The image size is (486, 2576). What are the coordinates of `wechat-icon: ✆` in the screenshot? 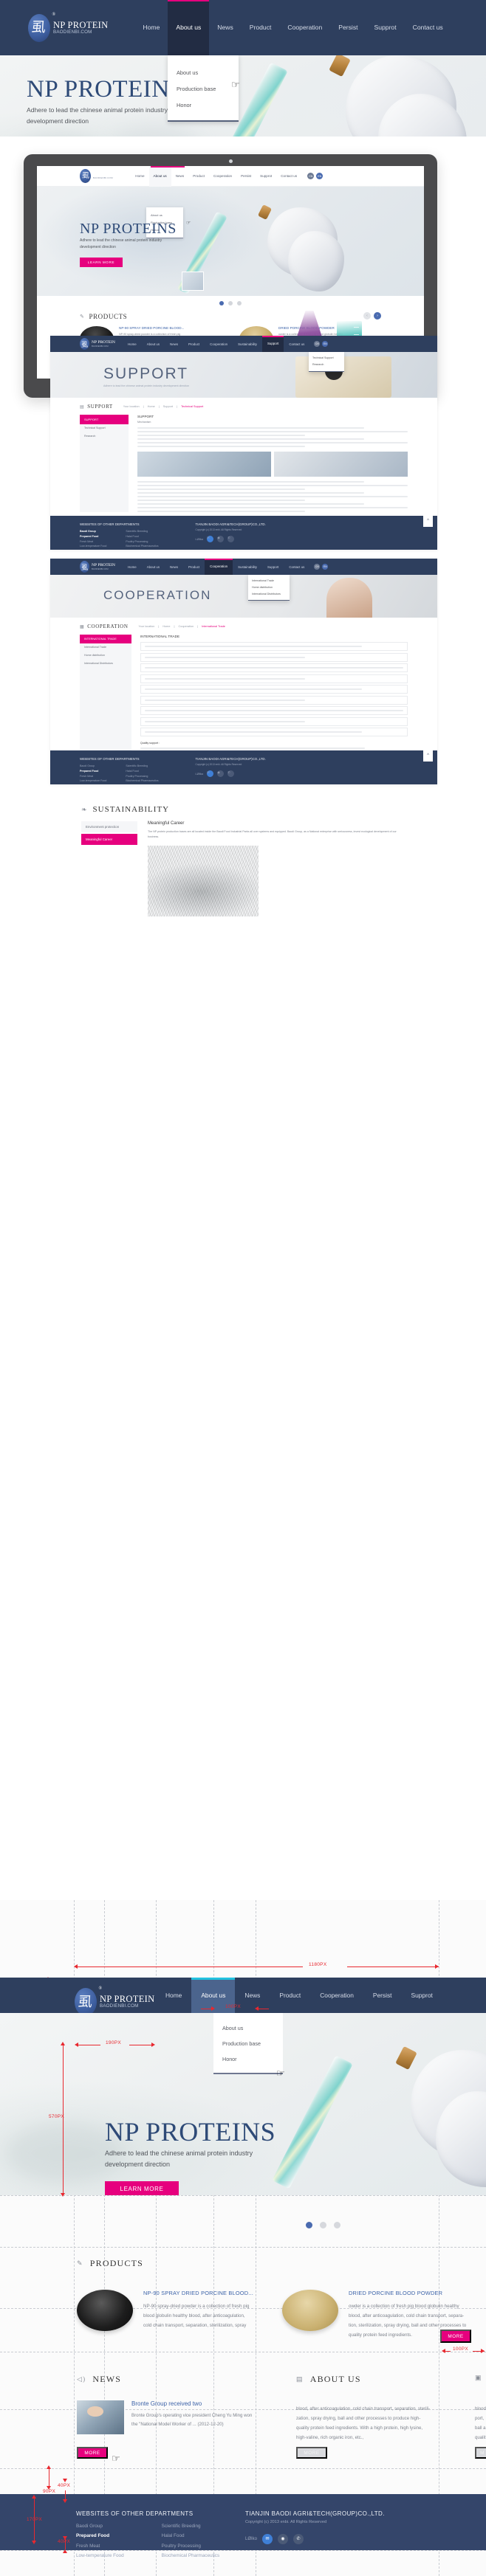 It's located at (231, 773).